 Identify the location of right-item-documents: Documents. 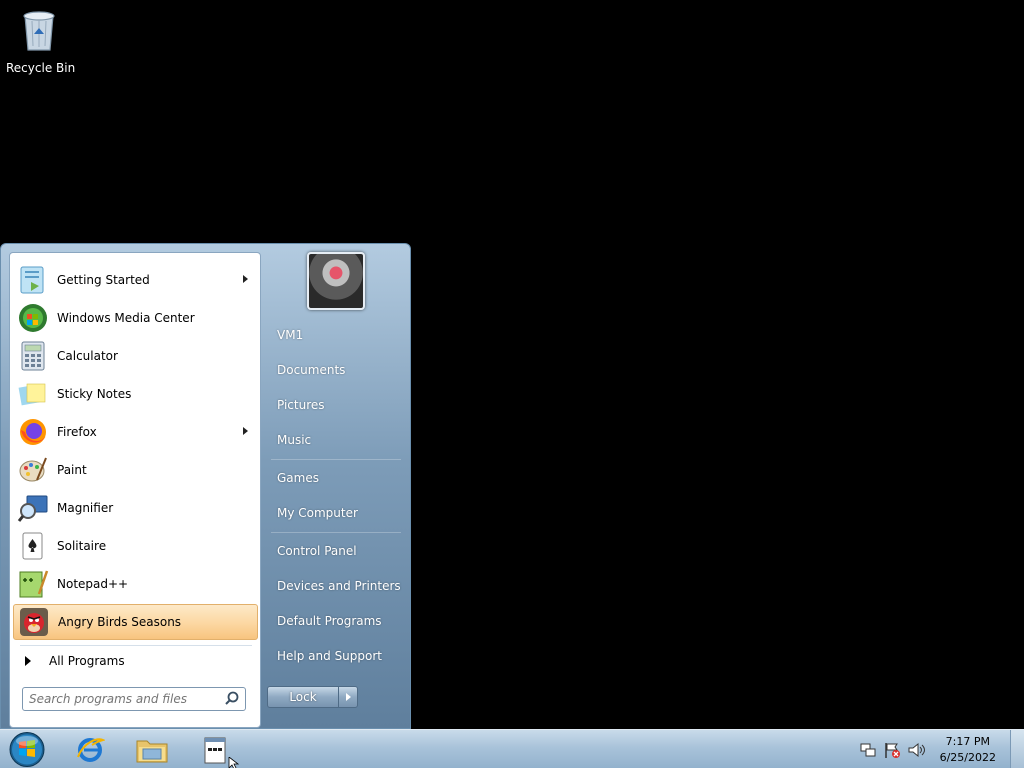
(335, 370).